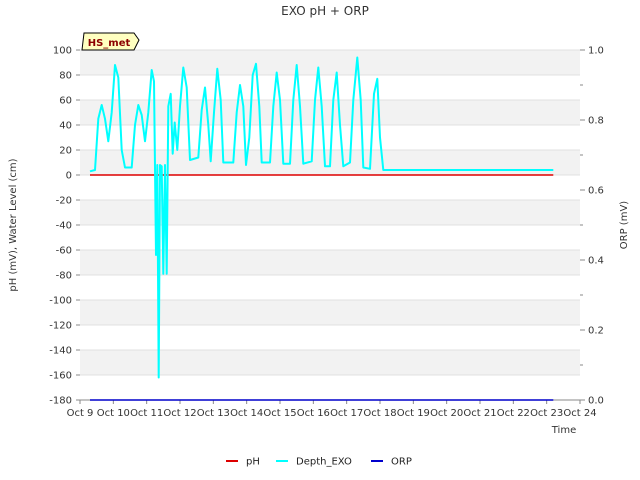 The width and height of the screenshot is (640, 480). Describe the element at coordinates (401, 462) in the screenshot. I see `legend-label: ORP` at that location.